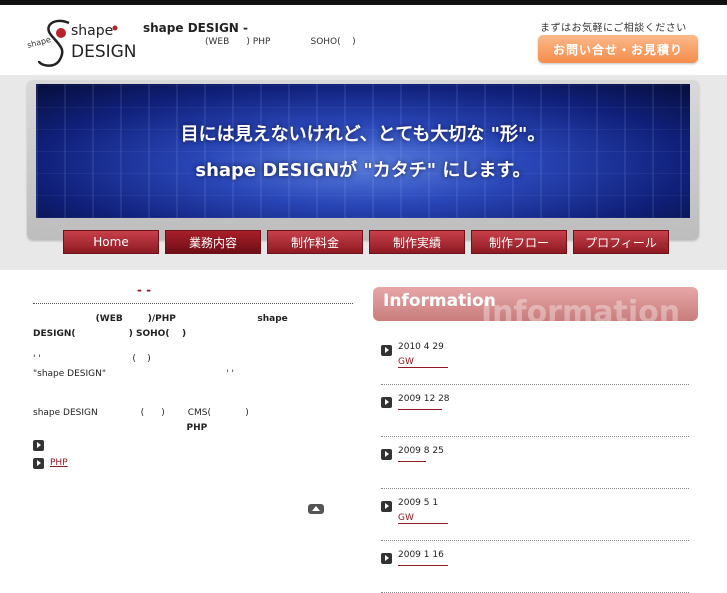 The image size is (727, 593). What do you see at coordinates (366, 242) in the screenshot?
I see `main-nav: Home 業務内容 制作料金 制作実績 制作フロー プロフィール` at bounding box center [366, 242].